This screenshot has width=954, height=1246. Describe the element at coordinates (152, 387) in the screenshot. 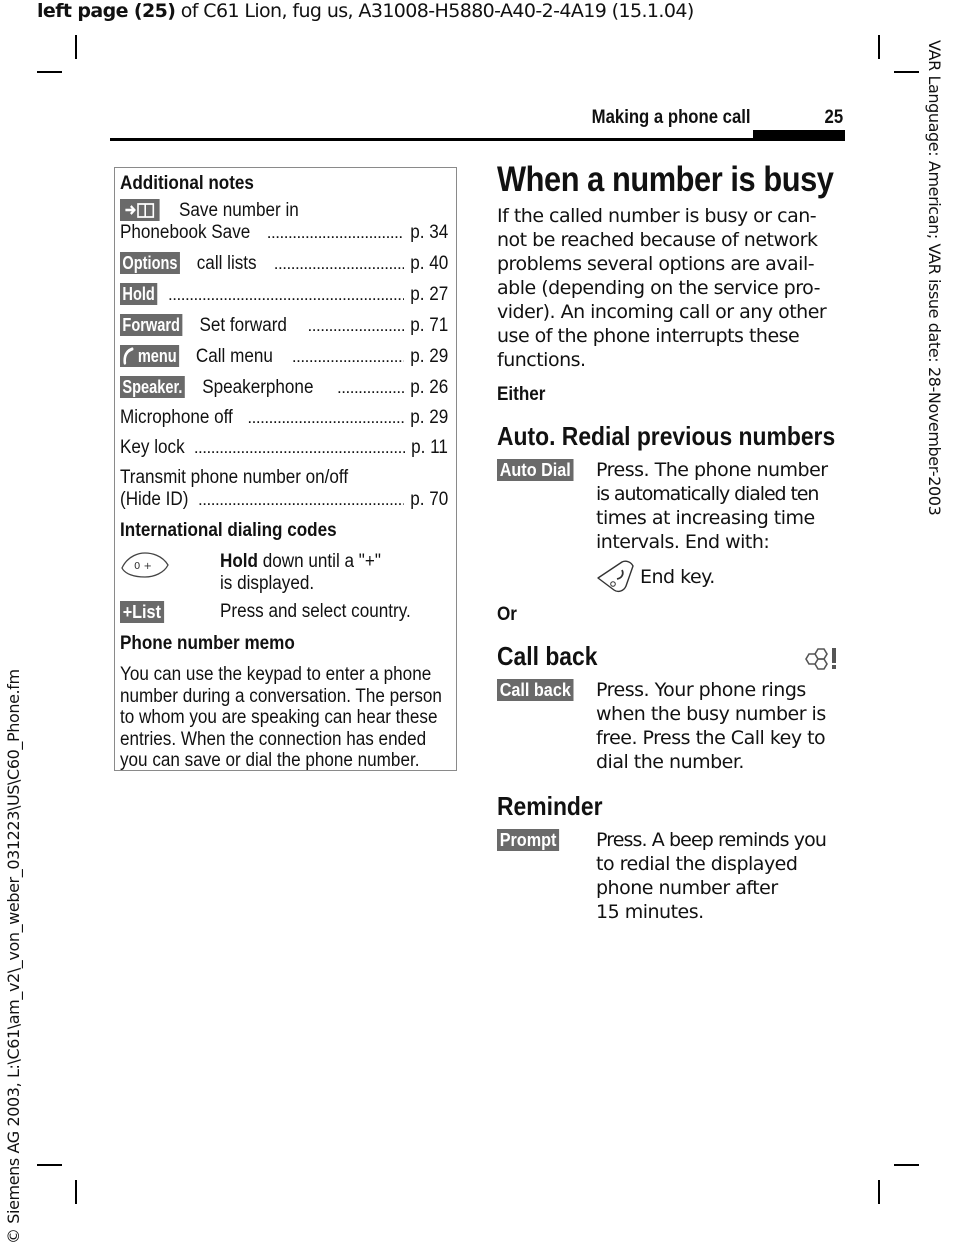

I see `speaker-softkey: Speaker.` at that location.